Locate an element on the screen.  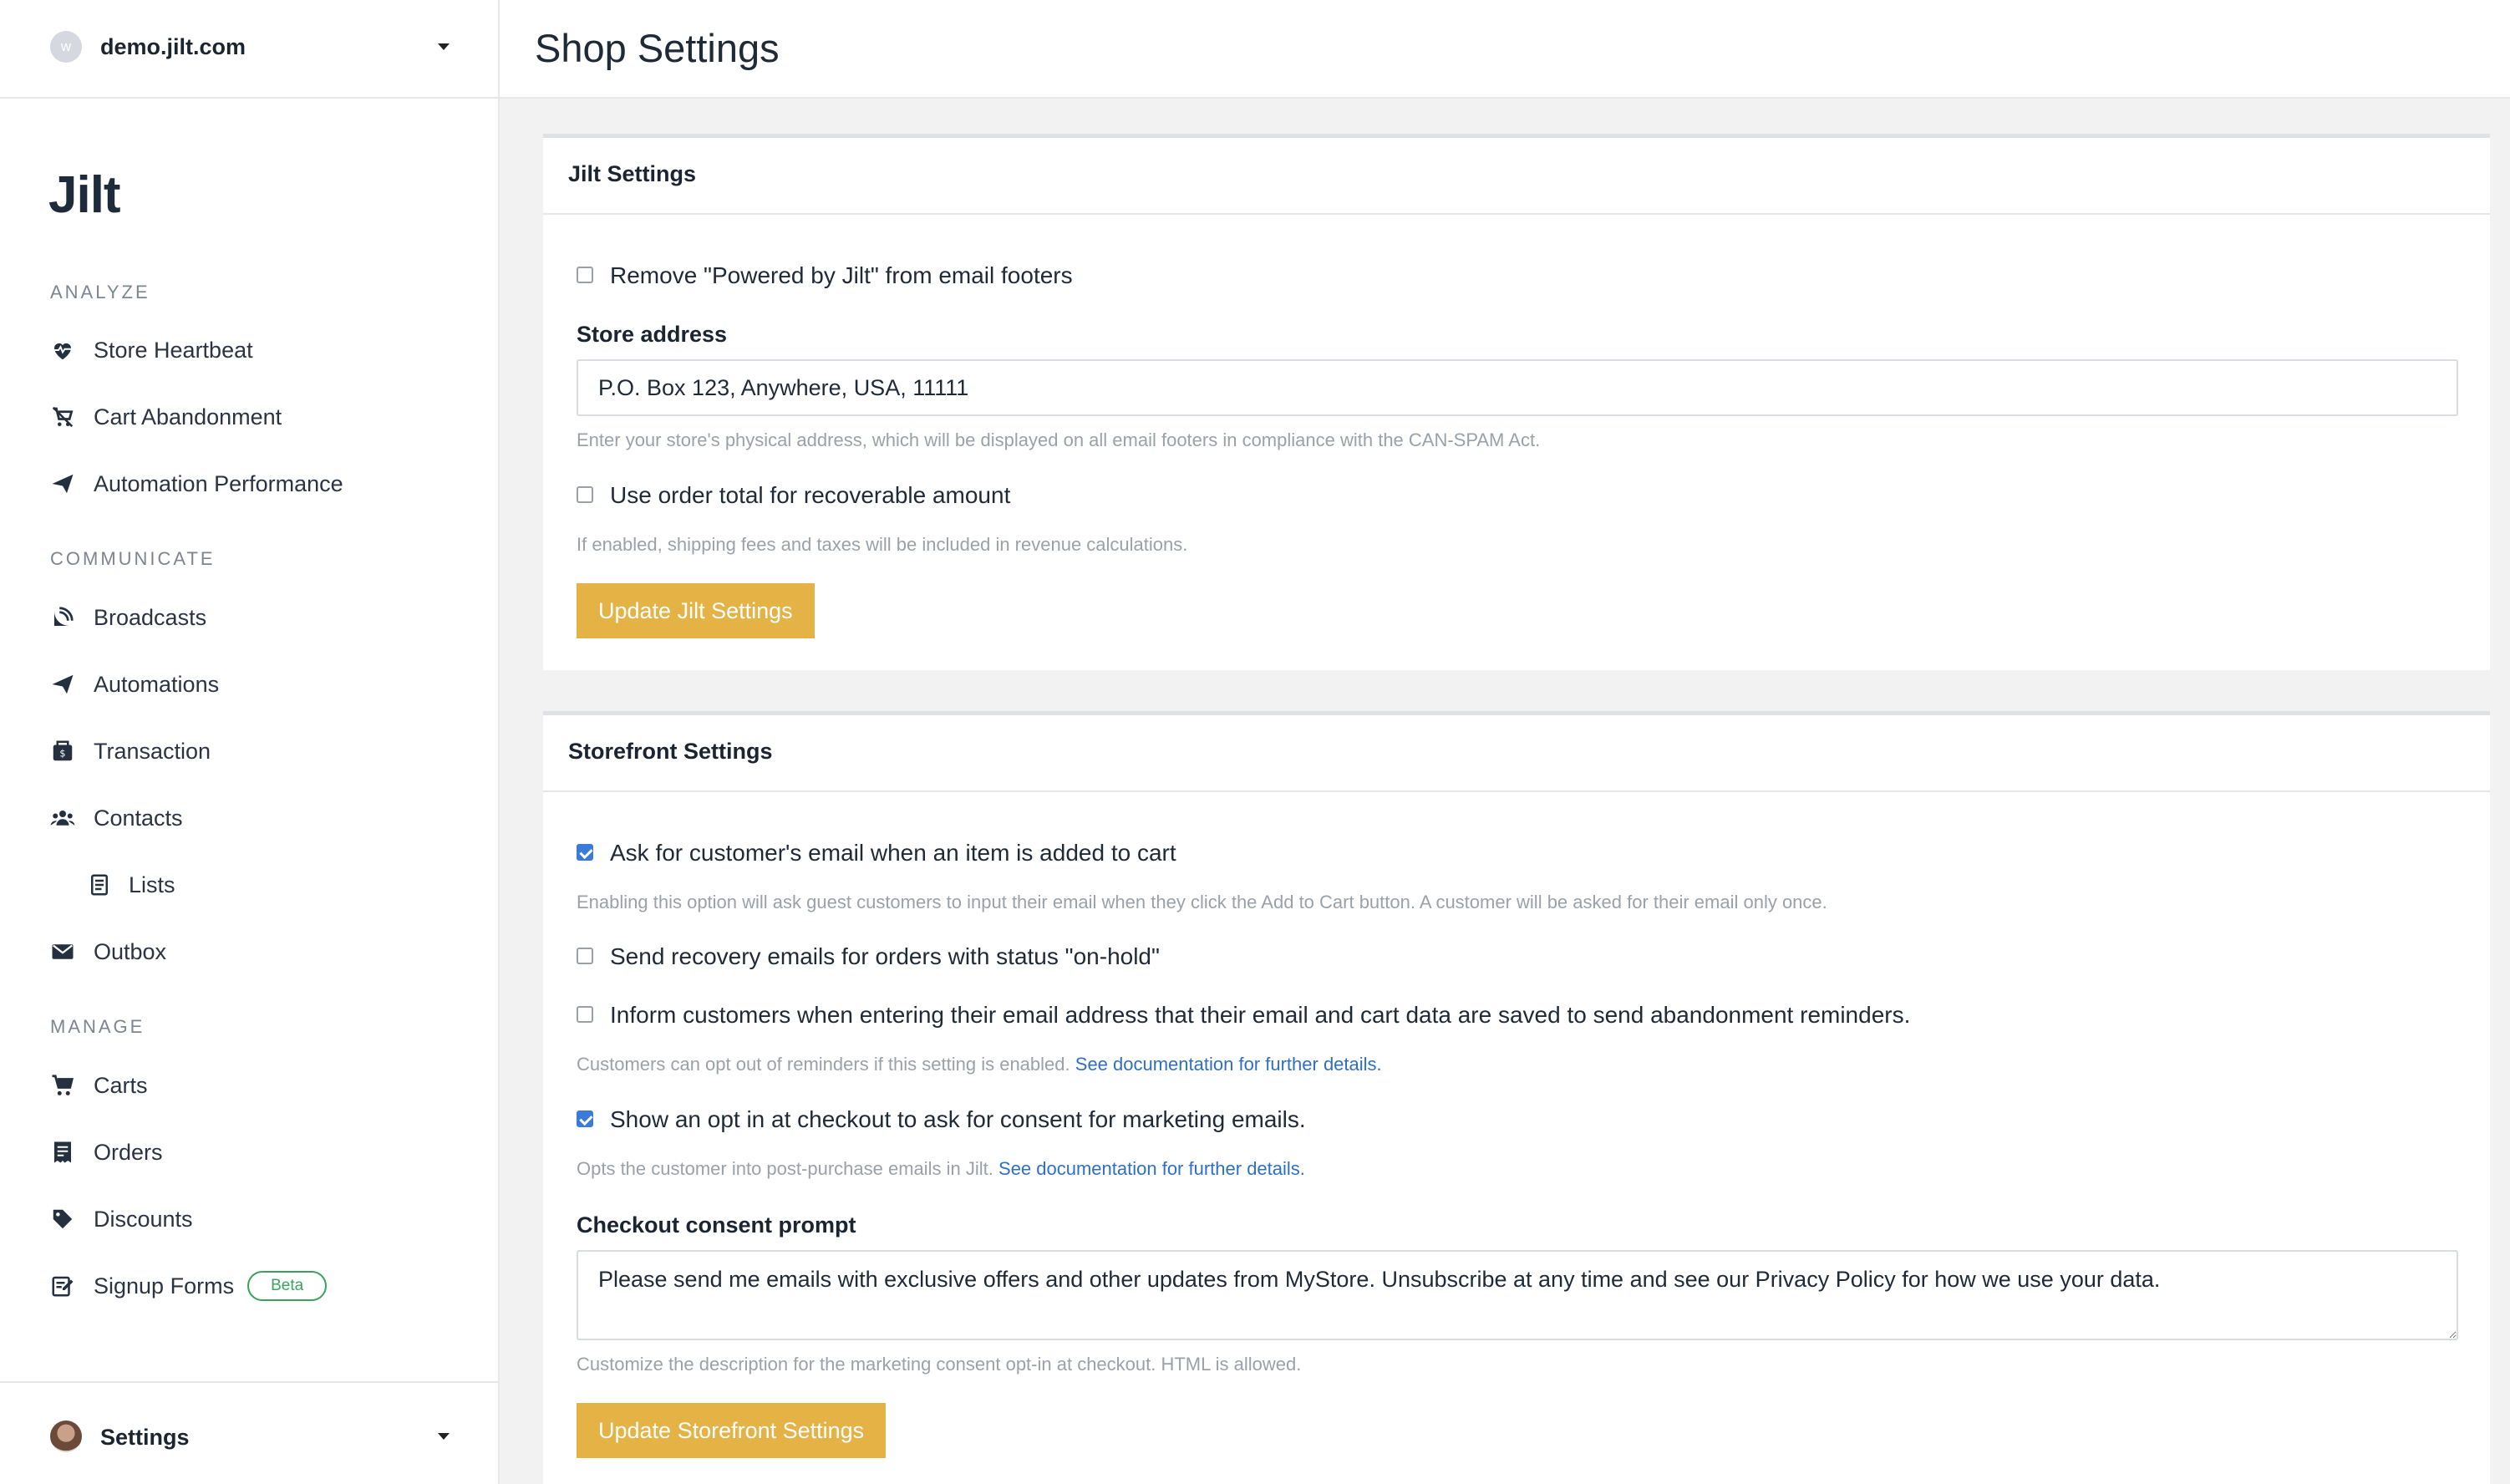
cart-off-icon is located at coordinates (63, 416).